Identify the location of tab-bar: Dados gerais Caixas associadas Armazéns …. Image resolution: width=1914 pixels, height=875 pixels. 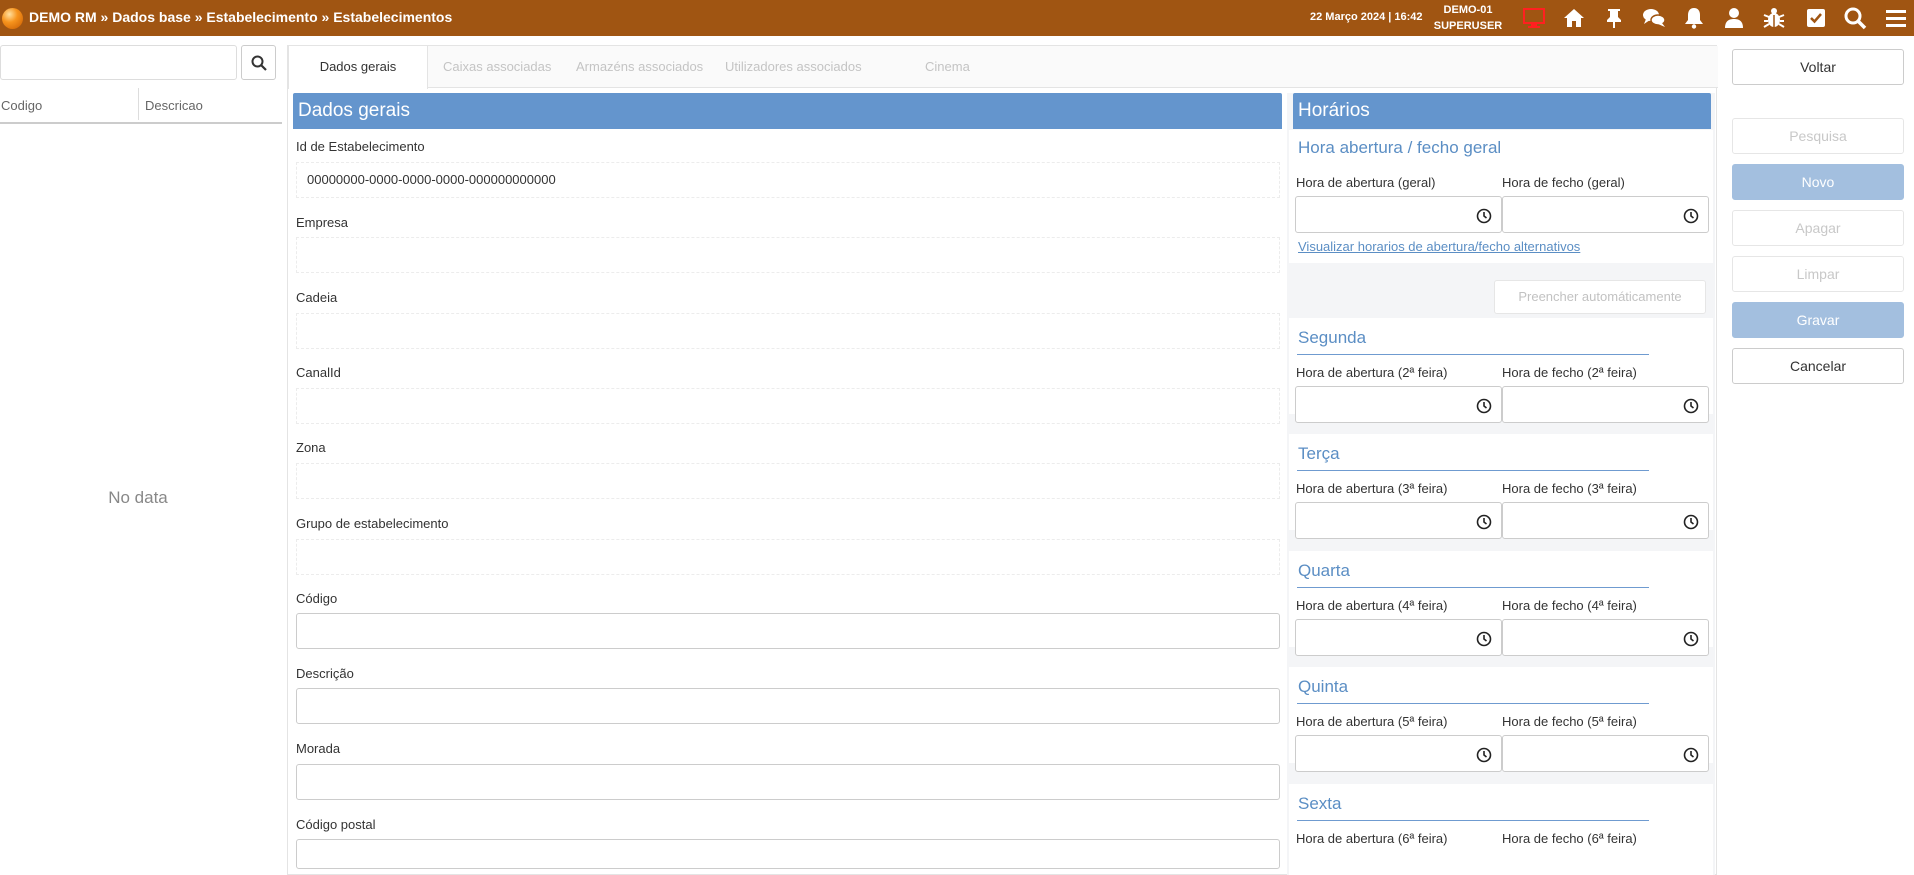
(1003, 67).